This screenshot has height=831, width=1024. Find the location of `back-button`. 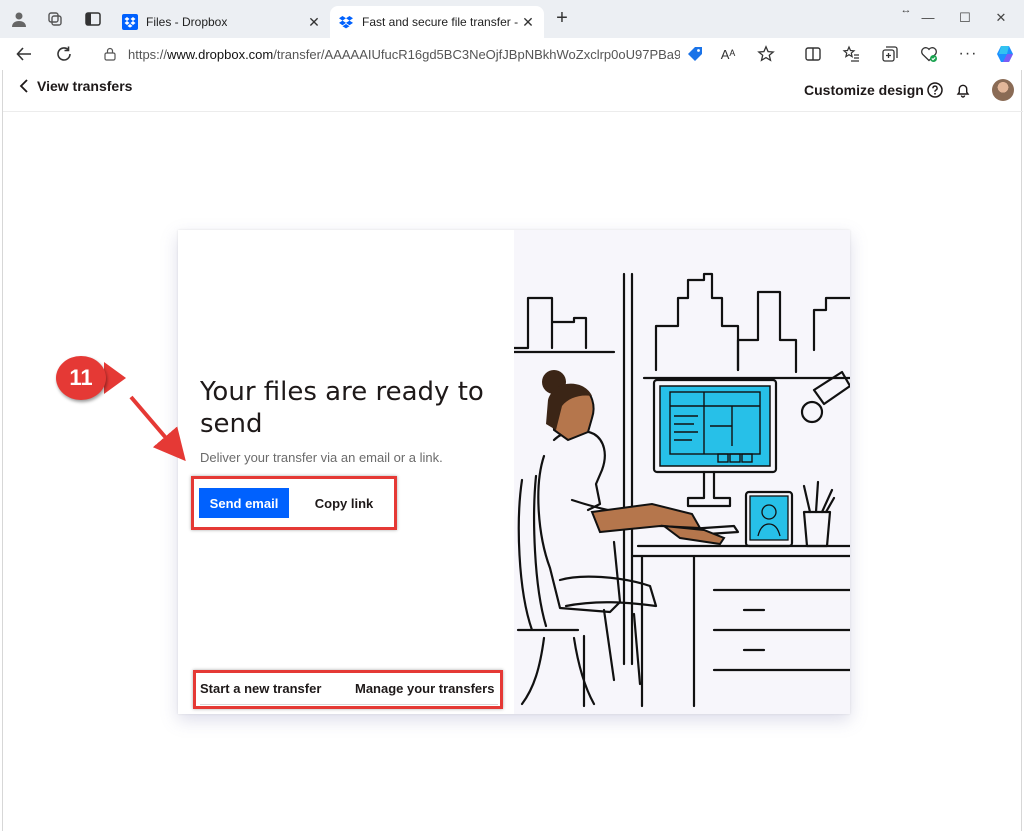

back-button is located at coordinates (24, 54).